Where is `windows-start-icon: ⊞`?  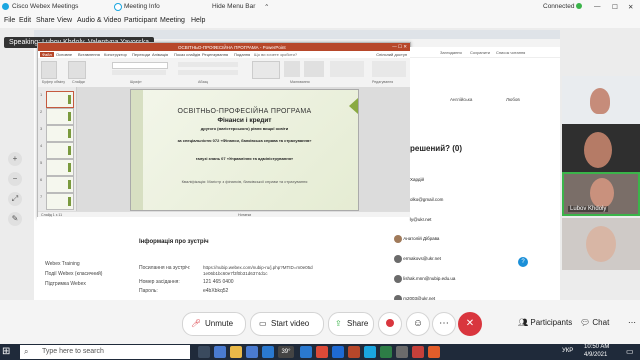
windows-start-icon: ⊞ is located at coordinates (8, 352).